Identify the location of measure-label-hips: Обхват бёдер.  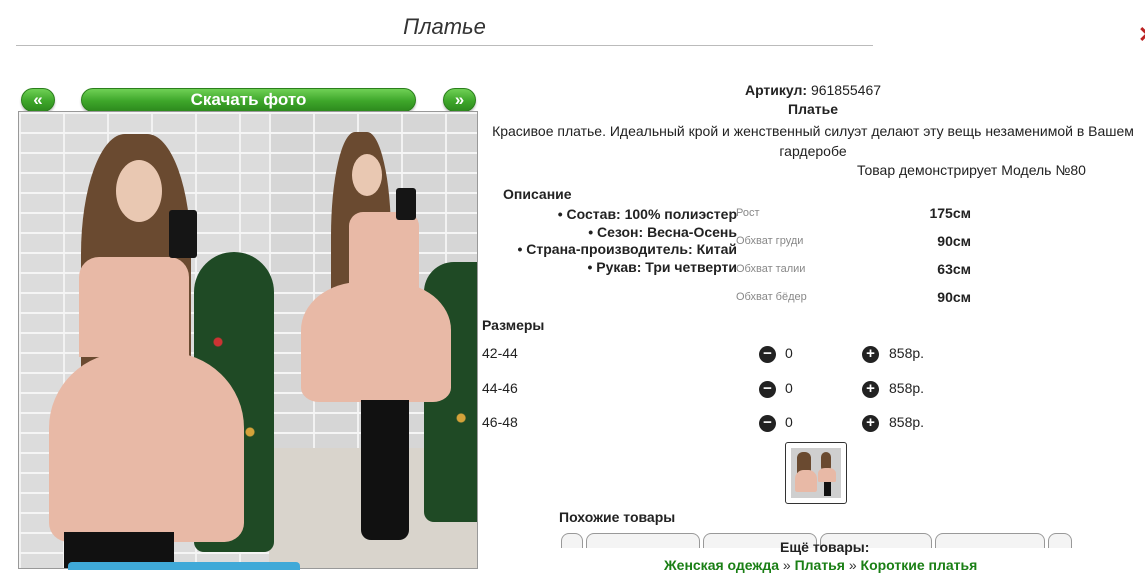
(771, 297).